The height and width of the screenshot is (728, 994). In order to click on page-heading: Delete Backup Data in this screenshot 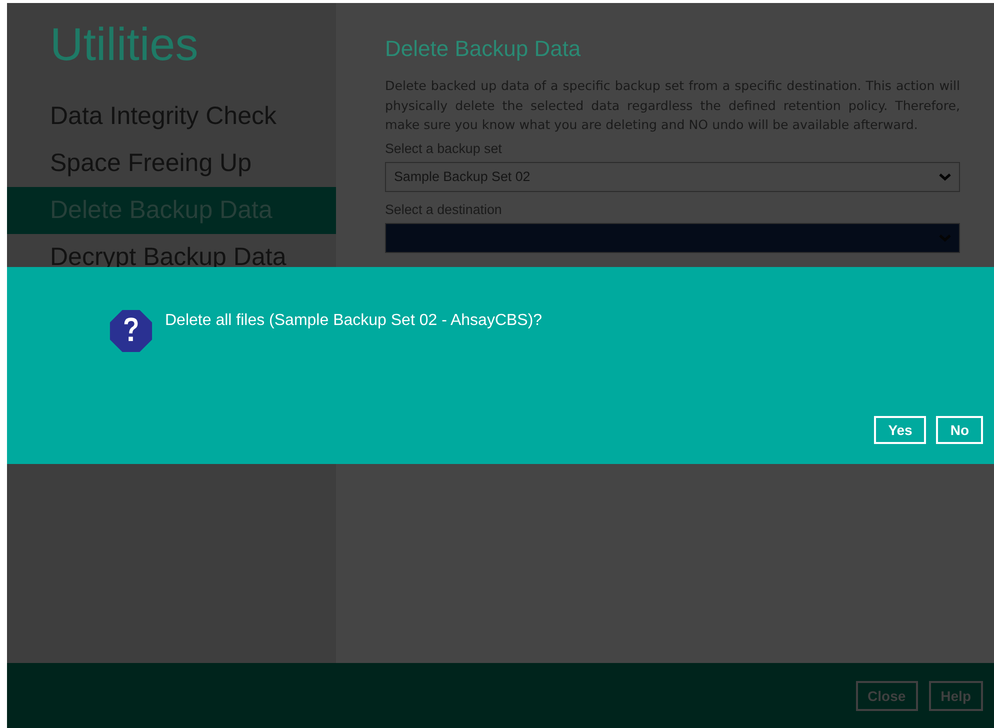, I will do `click(483, 49)`.